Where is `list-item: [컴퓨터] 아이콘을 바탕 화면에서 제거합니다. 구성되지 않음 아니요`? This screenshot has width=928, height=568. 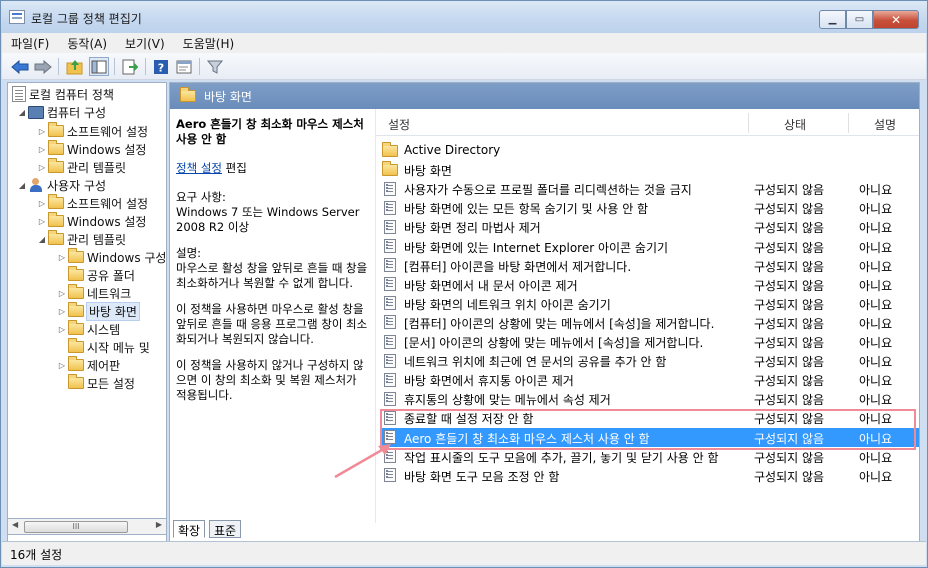 list-item: [컴퓨터] 아이콘을 바탕 화면에서 제거합니다. 구성되지 않음 아니요 is located at coordinates (650, 265).